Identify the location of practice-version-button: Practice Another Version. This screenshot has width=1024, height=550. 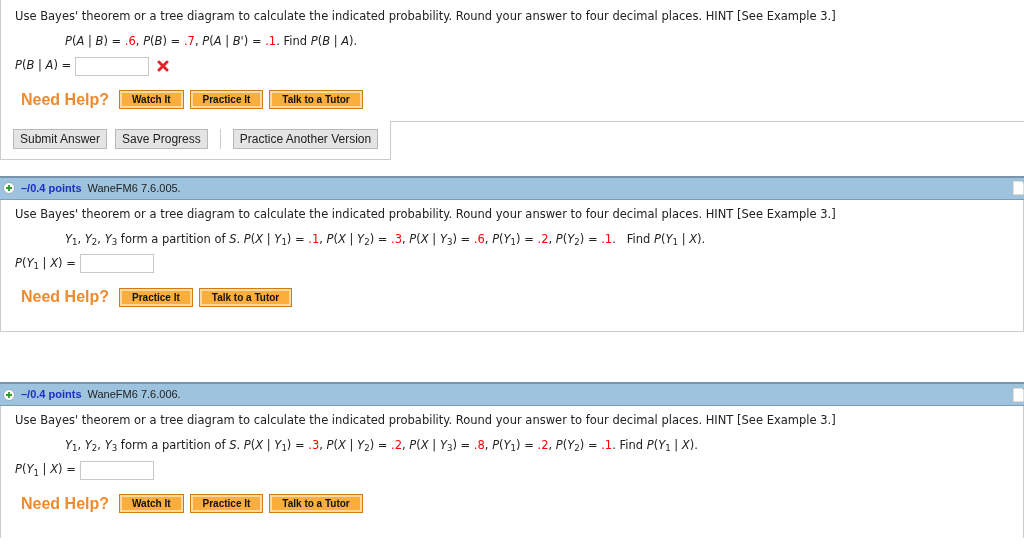
(305, 138).